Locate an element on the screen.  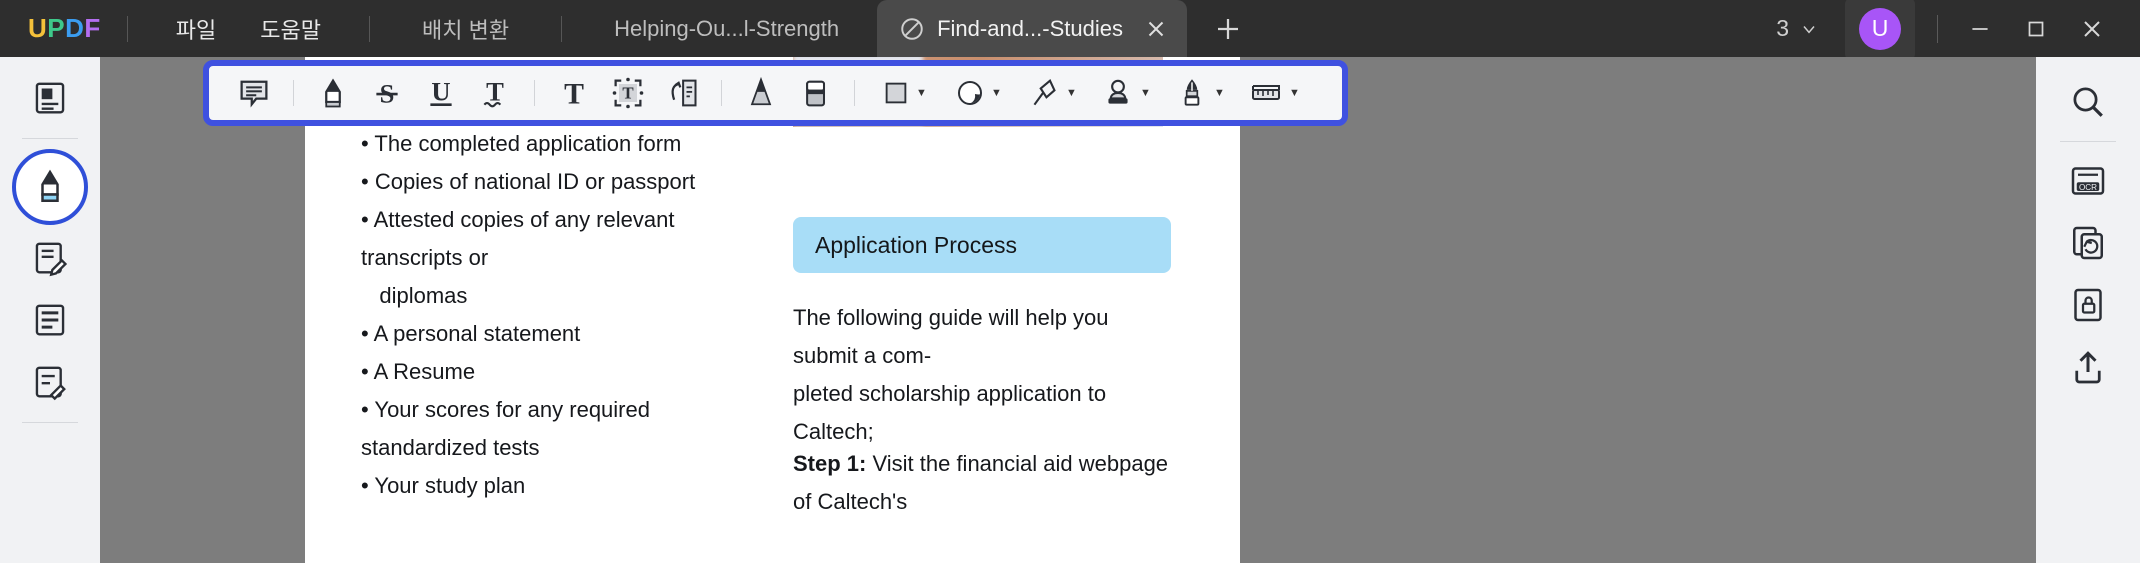
sticker-icon-button: ▼ is located at coordinates (978, 93).